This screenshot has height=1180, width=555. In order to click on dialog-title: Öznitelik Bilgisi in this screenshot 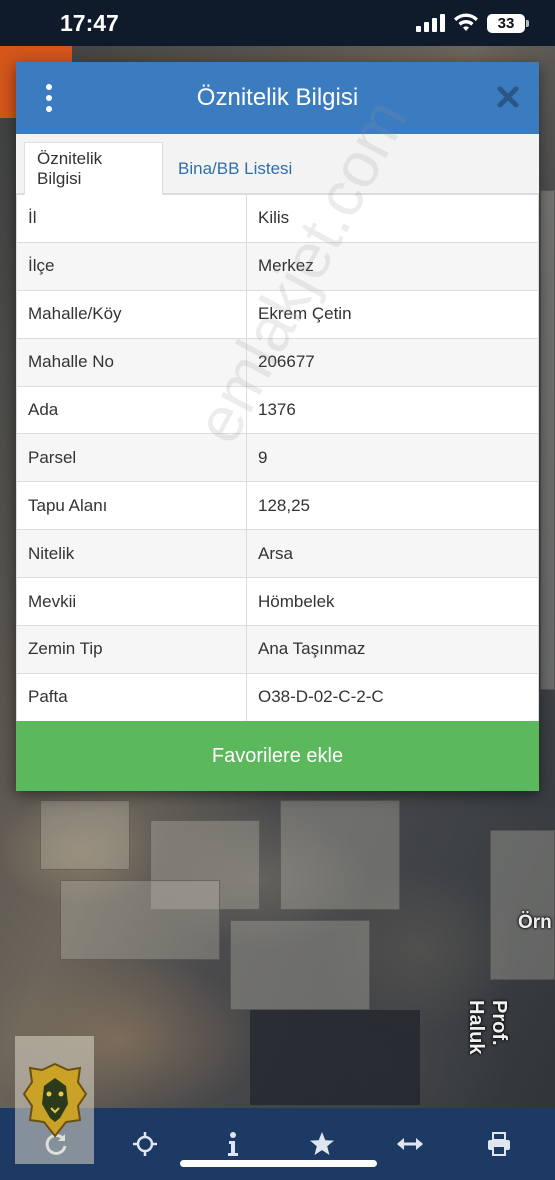, I will do `click(277, 97)`.